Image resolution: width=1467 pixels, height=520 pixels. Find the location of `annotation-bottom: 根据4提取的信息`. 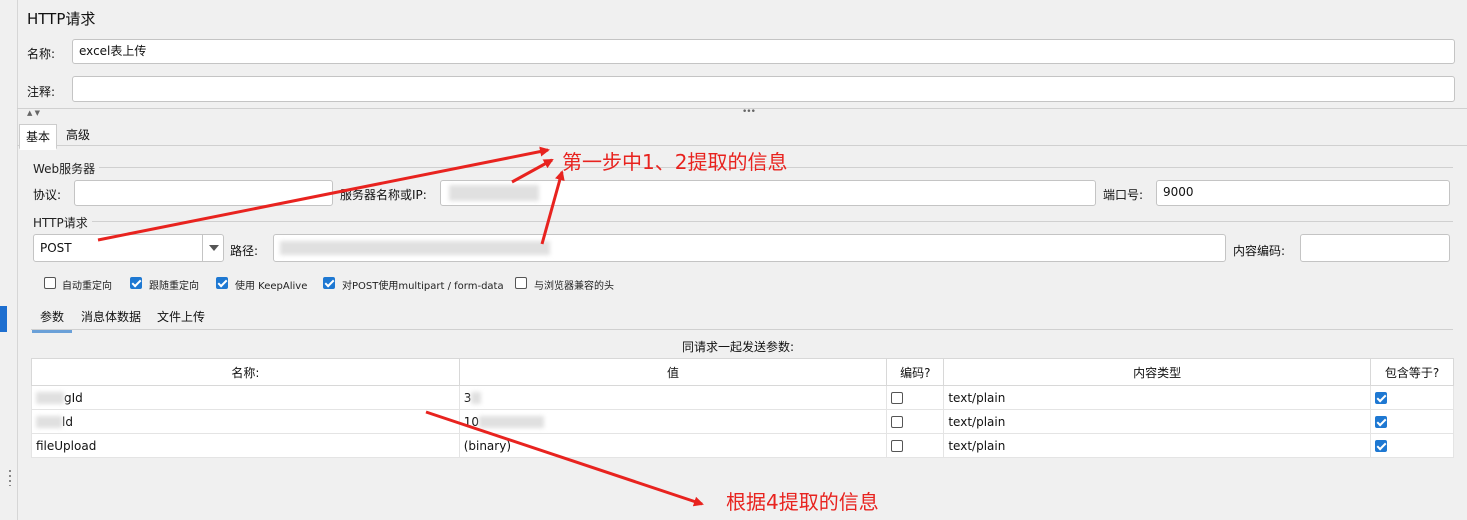

annotation-bottom: 根据4提取的信息 is located at coordinates (802, 502).